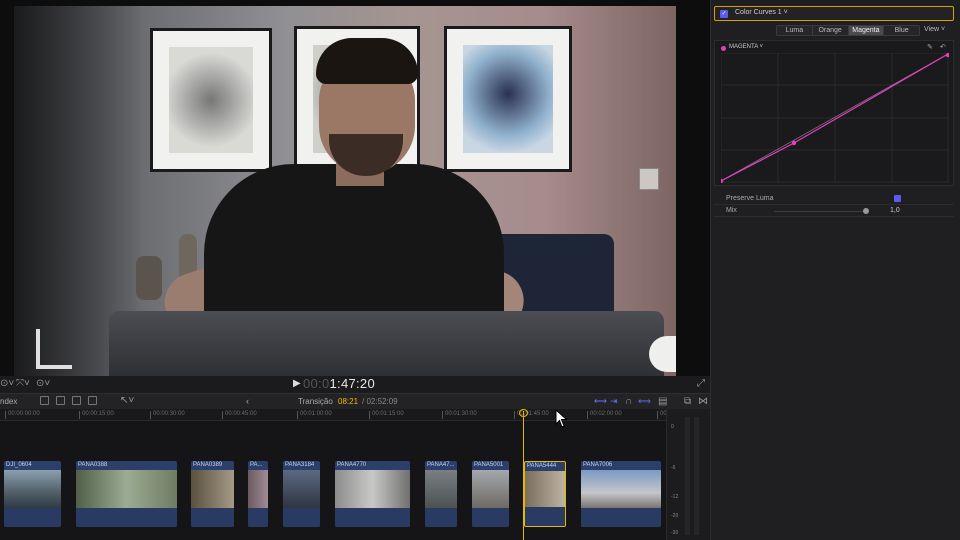 The width and height of the screenshot is (960, 540). Describe the element at coordinates (367, 61) in the screenshot. I see `person-hair` at that location.